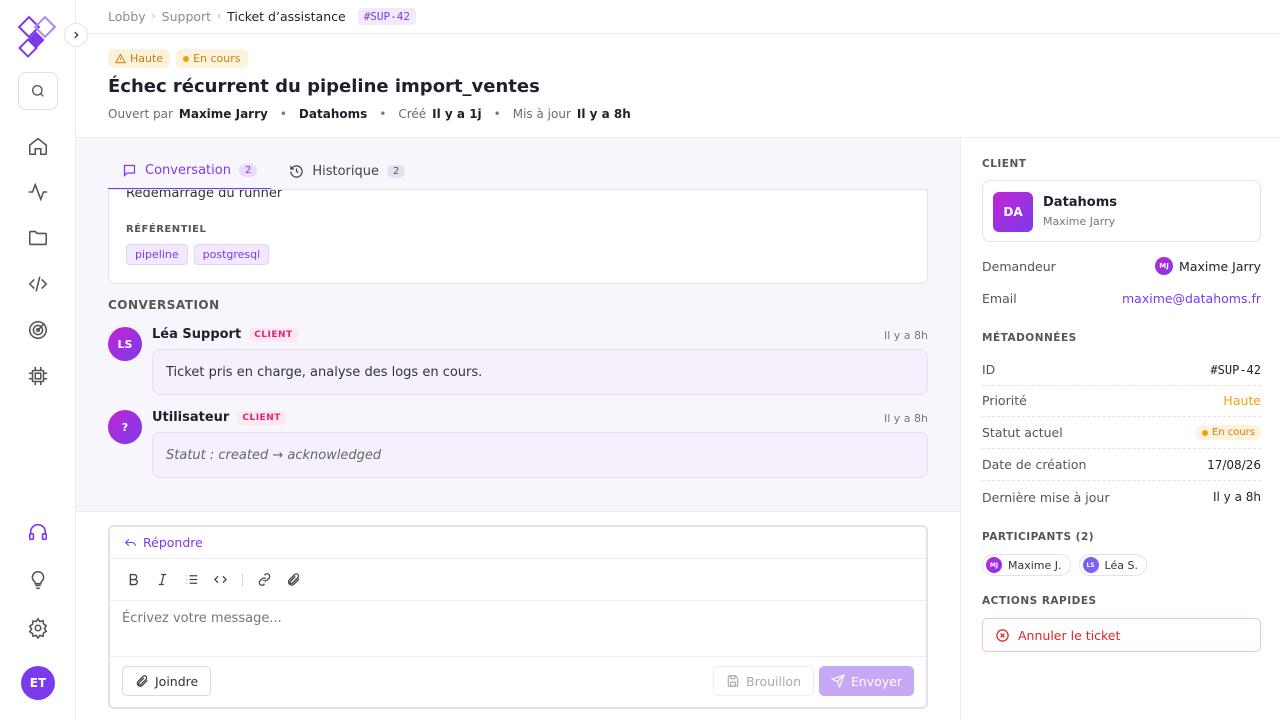 The height and width of the screenshot is (720, 1280). What do you see at coordinates (293, 579) in the screenshot?
I see `paperclip-icon` at bounding box center [293, 579].